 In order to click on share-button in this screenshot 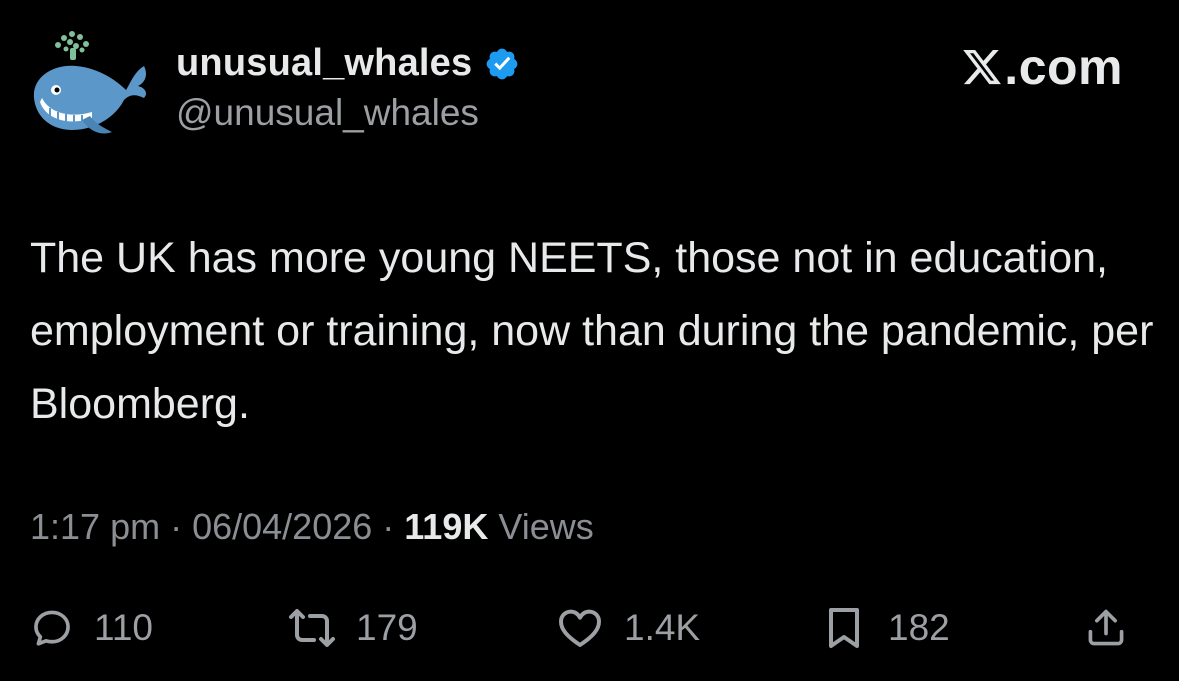, I will do `click(1106, 628)`.